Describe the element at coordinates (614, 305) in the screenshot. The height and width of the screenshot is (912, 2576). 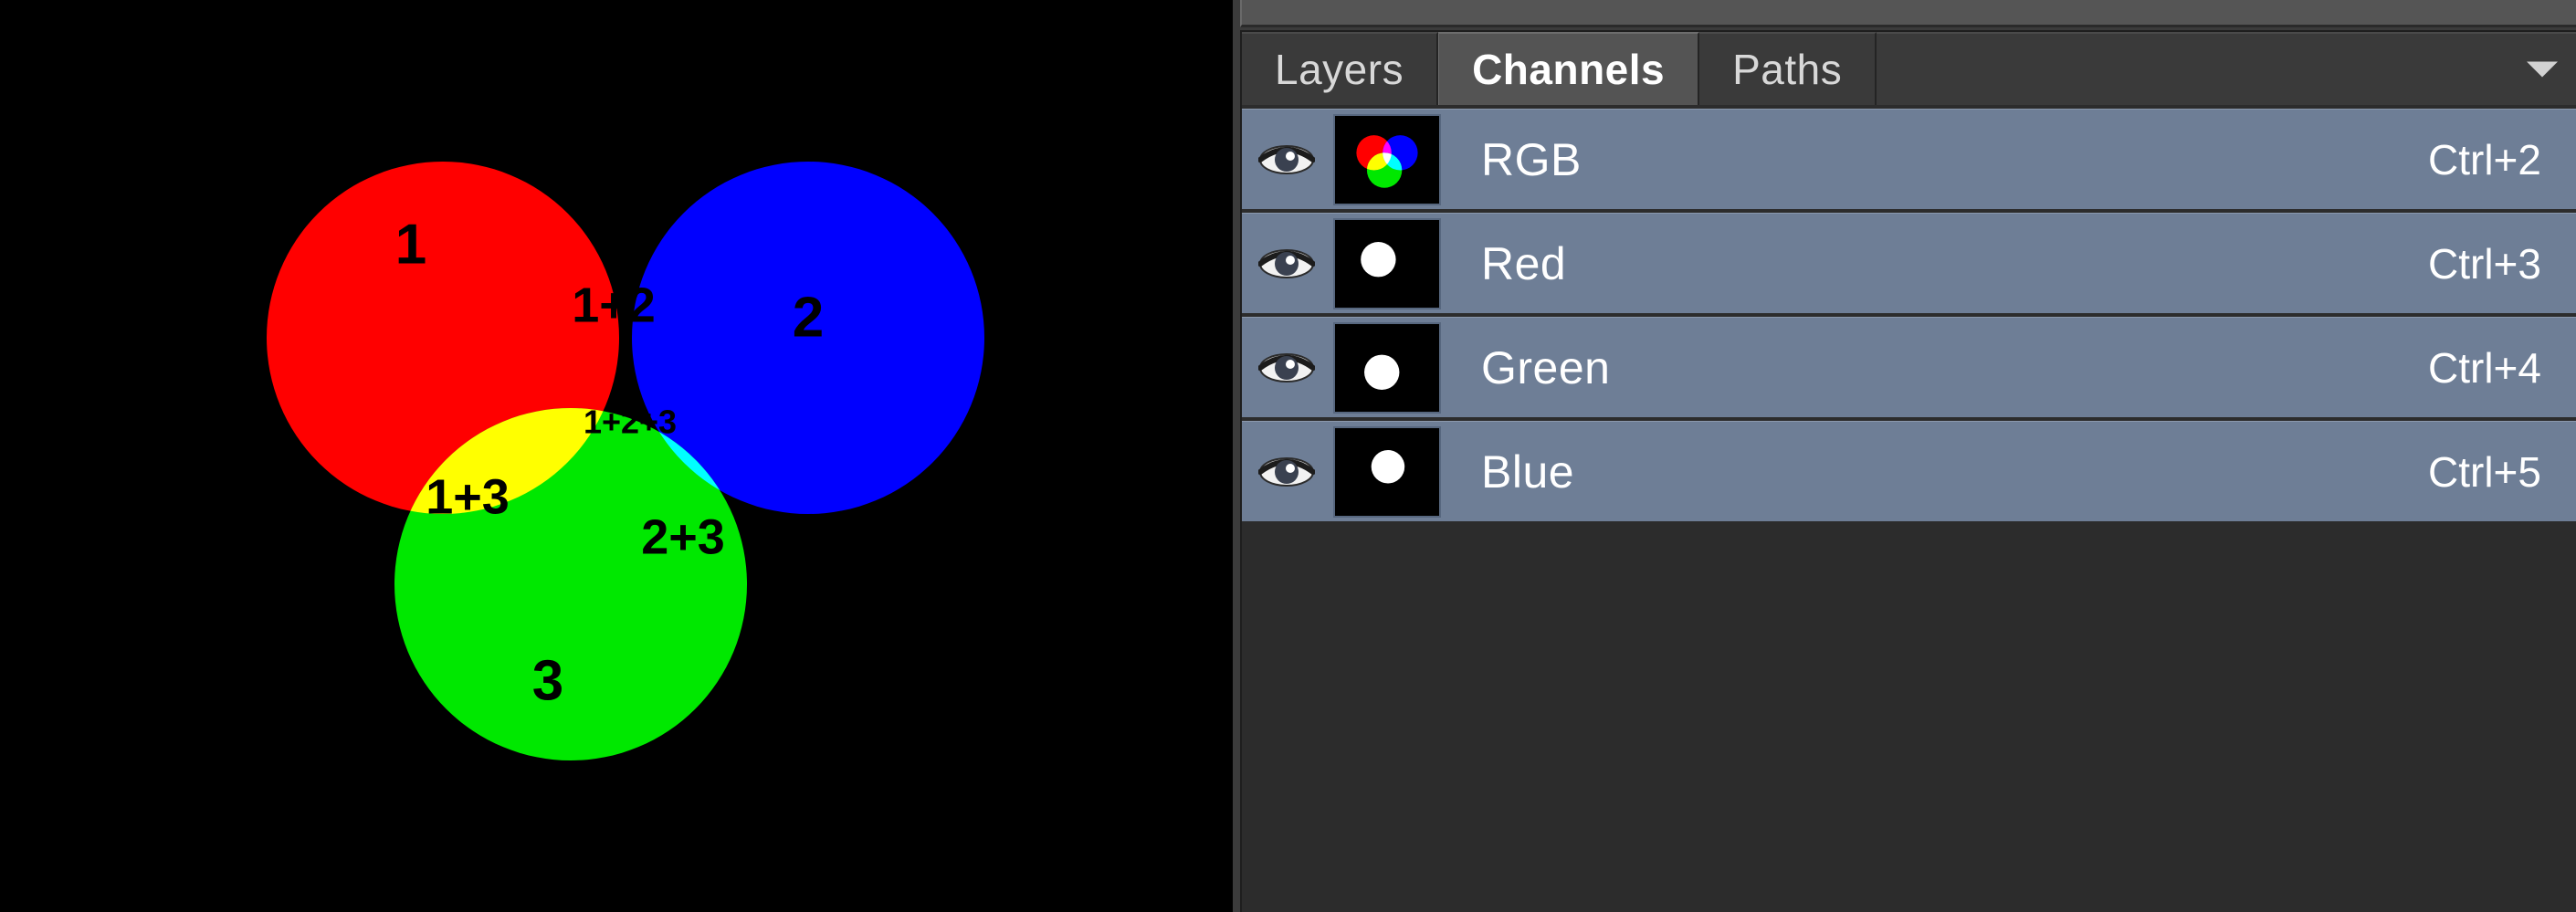
I see `venn-label-1-2: 1+2` at that location.